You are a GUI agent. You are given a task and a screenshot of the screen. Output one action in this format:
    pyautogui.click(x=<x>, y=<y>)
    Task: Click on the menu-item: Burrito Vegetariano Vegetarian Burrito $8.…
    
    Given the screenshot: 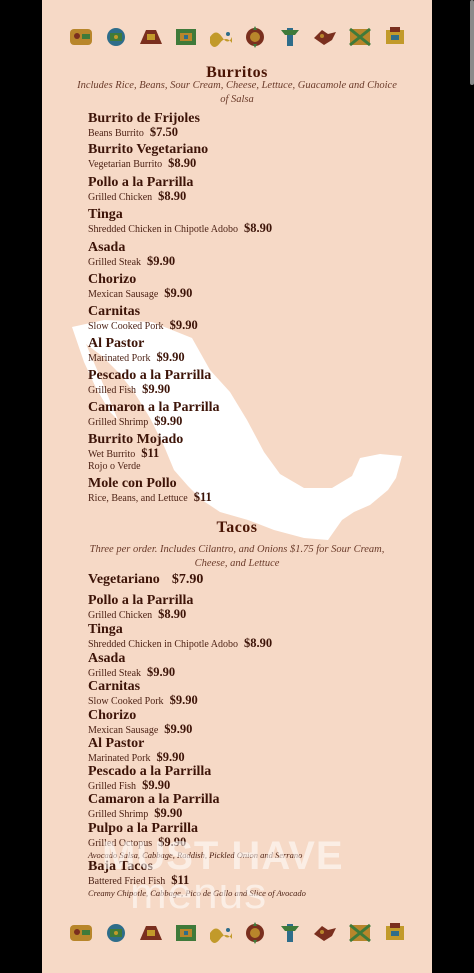 What is the action you would take?
    pyautogui.click(x=248, y=156)
    